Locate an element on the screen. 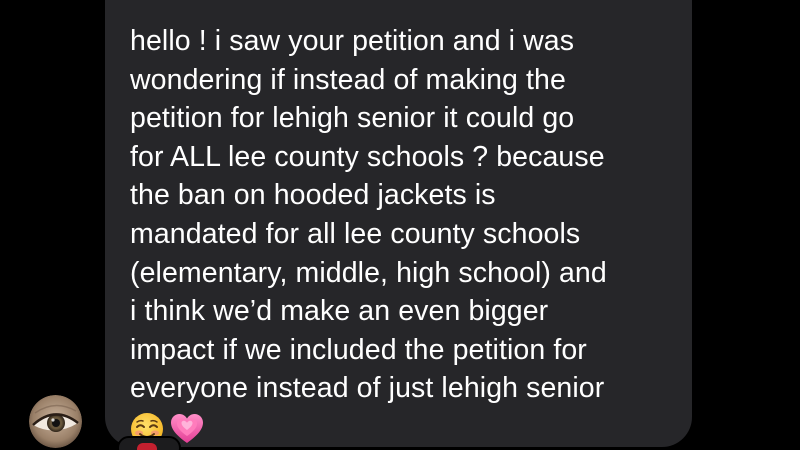  message-line: impact if we included the petition for is located at coordinates (358, 349).